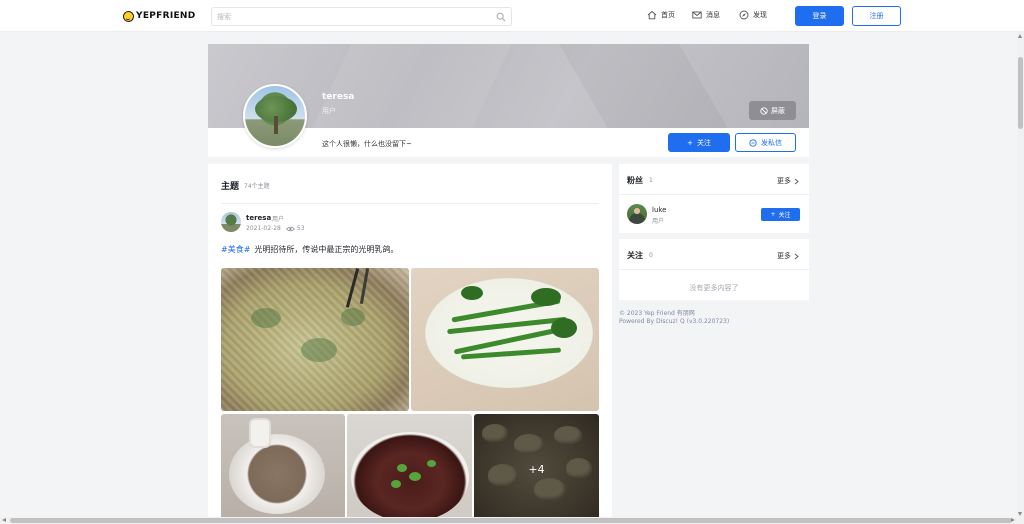 The height and width of the screenshot is (524, 1024). Describe the element at coordinates (1013, 520) in the screenshot. I see `scroll-right-arrow-icon` at that location.